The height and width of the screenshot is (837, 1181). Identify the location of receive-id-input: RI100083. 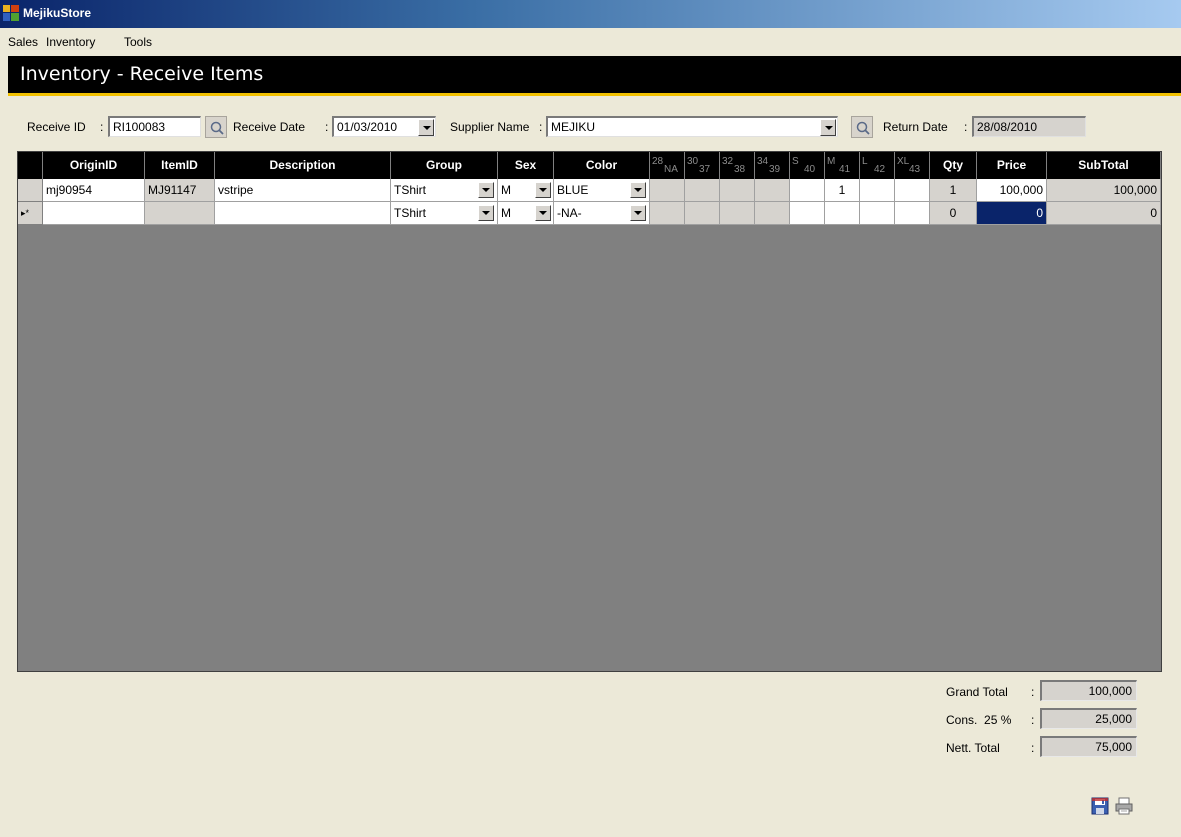
(154, 126).